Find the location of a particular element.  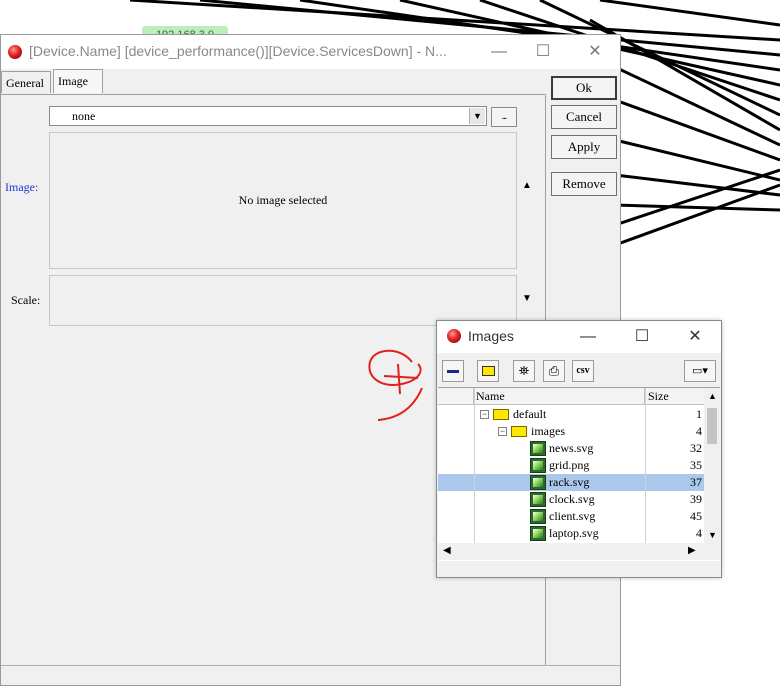

ok-button: Ok is located at coordinates (584, 88).